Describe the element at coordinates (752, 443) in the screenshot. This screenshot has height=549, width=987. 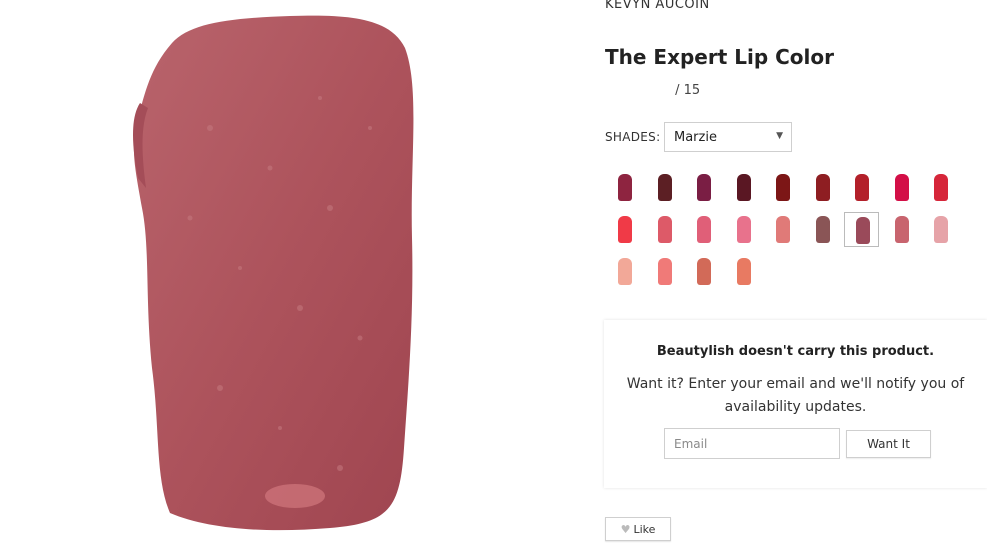
I see `email-input` at that location.